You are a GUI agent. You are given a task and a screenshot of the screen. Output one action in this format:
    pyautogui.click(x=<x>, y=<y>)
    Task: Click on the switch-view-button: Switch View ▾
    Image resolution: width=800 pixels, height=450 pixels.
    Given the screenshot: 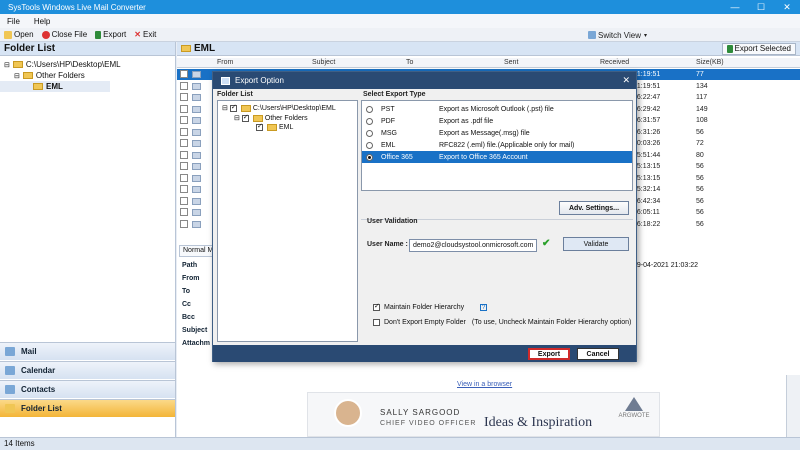 What is the action you would take?
    pyautogui.click(x=684, y=35)
    